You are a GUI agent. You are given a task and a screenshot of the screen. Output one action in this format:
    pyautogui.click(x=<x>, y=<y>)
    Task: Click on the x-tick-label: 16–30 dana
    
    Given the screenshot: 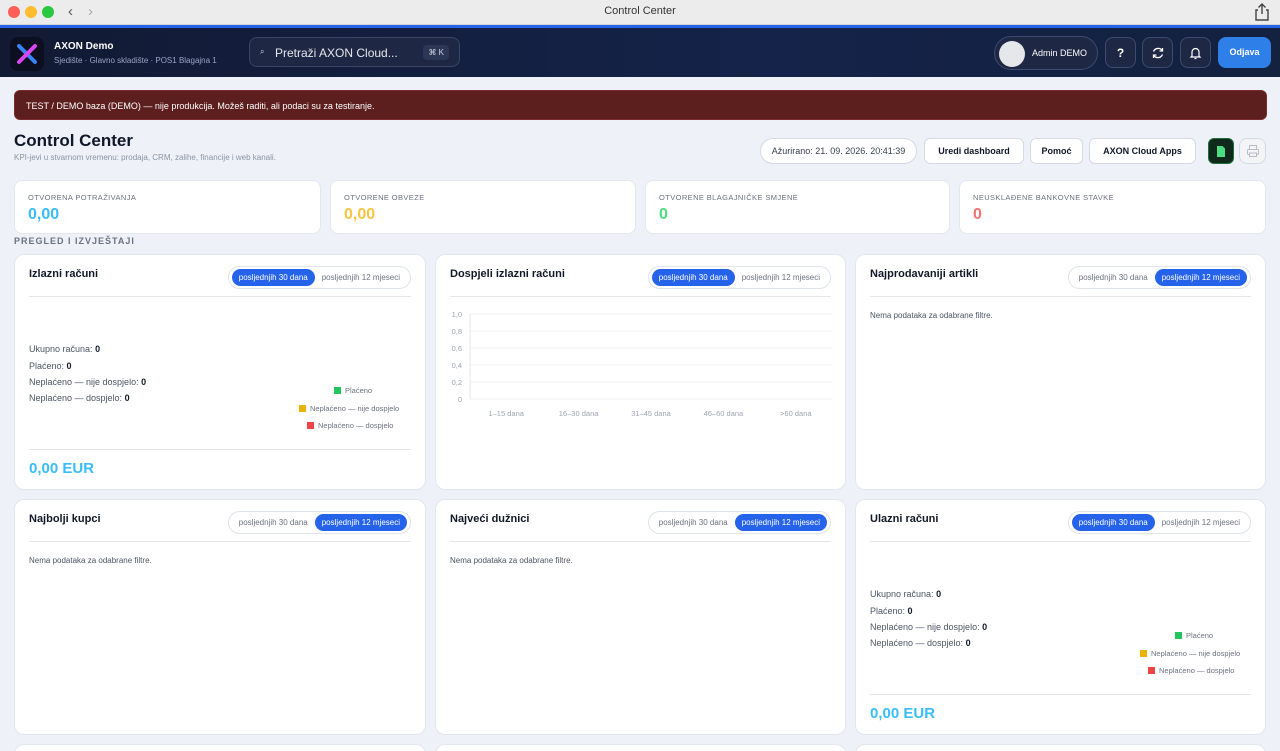 What is the action you would take?
    pyautogui.click(x=579, y=413)
    